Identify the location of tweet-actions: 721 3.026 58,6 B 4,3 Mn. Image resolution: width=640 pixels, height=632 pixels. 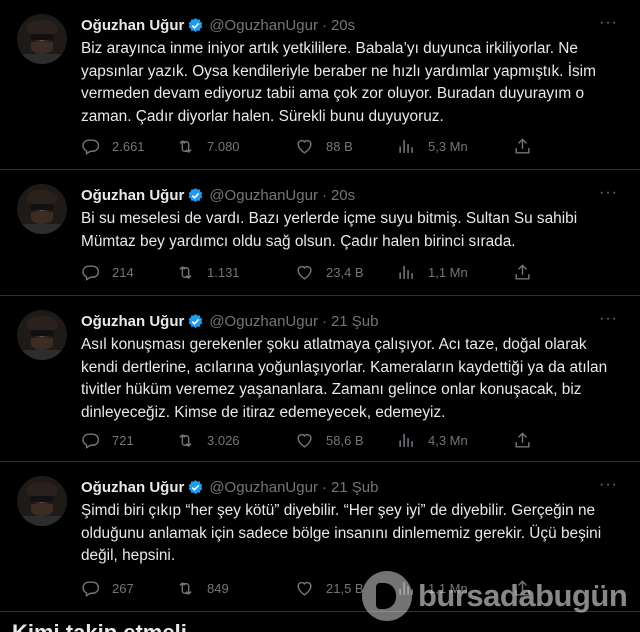
(311, 440).